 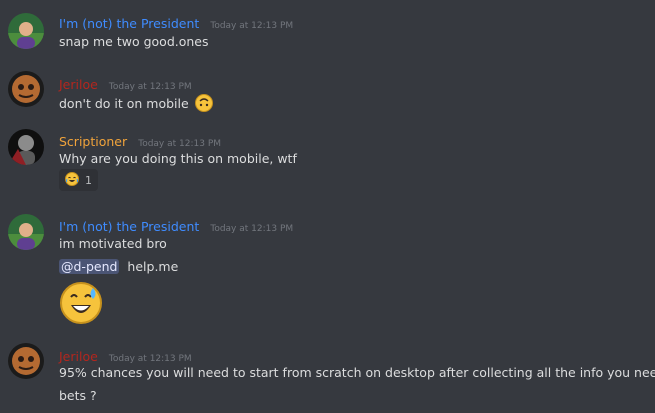 I want to click on user-mention: @d-pend, so click(x=89, y=266).